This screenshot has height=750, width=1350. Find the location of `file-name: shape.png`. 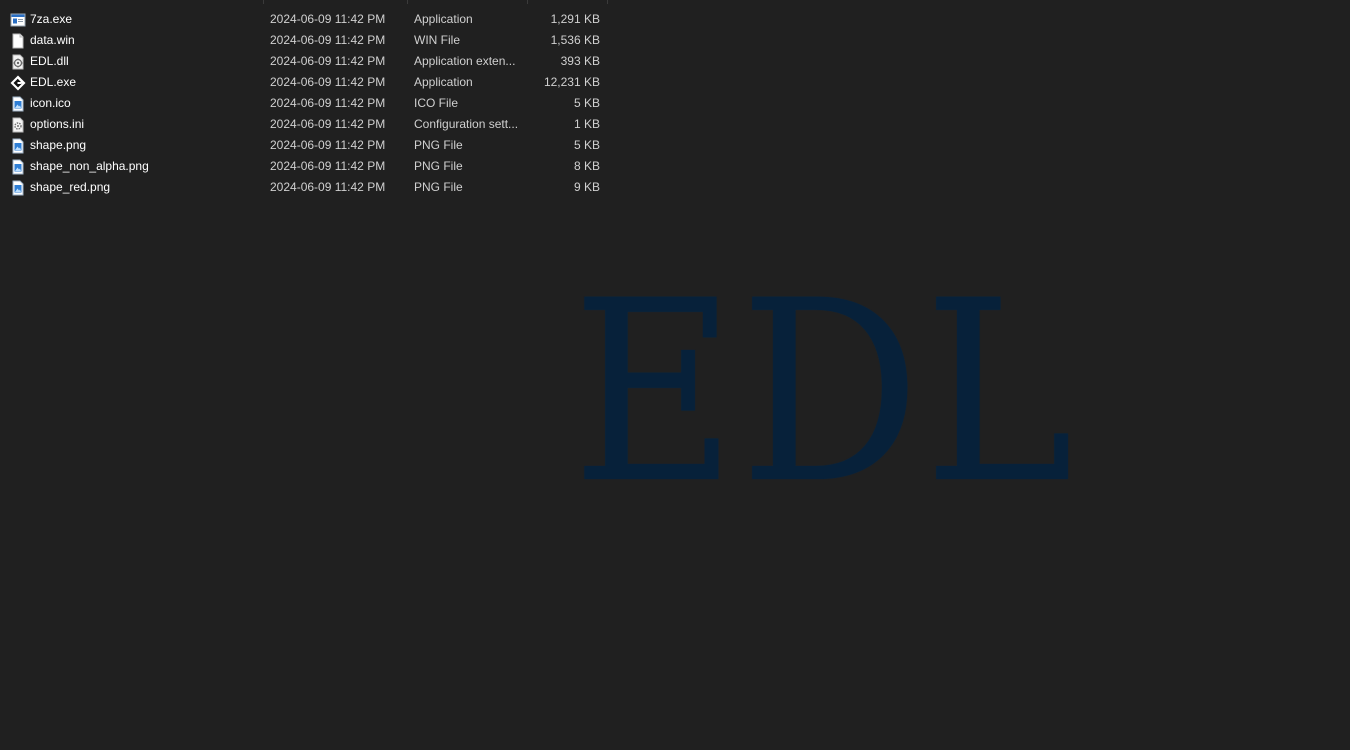

file-name: shape.png is located at coordinates (58, 145).